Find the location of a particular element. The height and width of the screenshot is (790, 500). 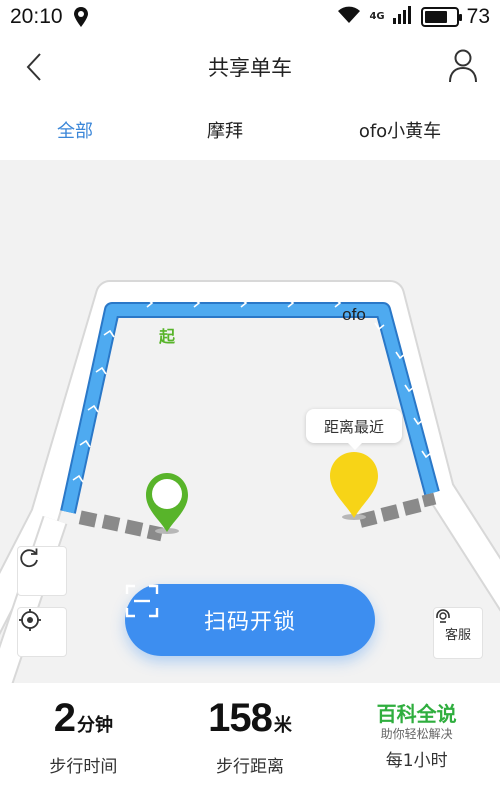

user-profile-button is located at coordinates (463, 66).